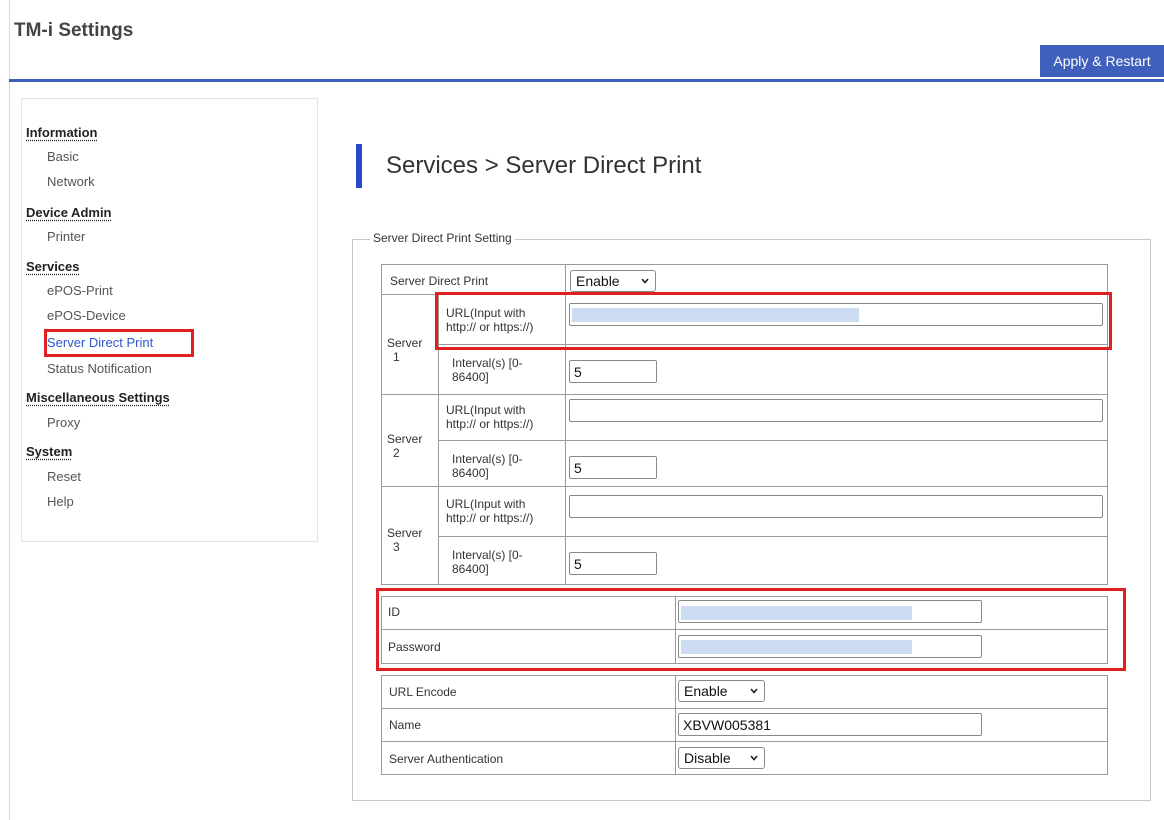  Describe the element at coordinates (405, 343) in the screenshot. I see `server1-label: Server` at that location.